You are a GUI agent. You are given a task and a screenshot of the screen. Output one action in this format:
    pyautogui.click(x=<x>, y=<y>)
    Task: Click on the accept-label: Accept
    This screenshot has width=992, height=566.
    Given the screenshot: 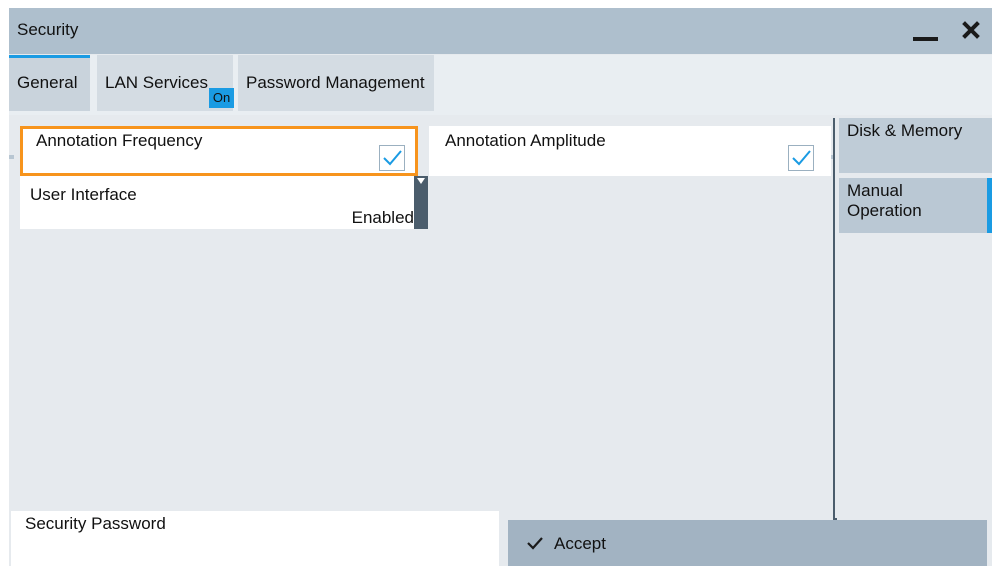 What is the action you would take?
    pyautogui.click(x=580, y=543)
    